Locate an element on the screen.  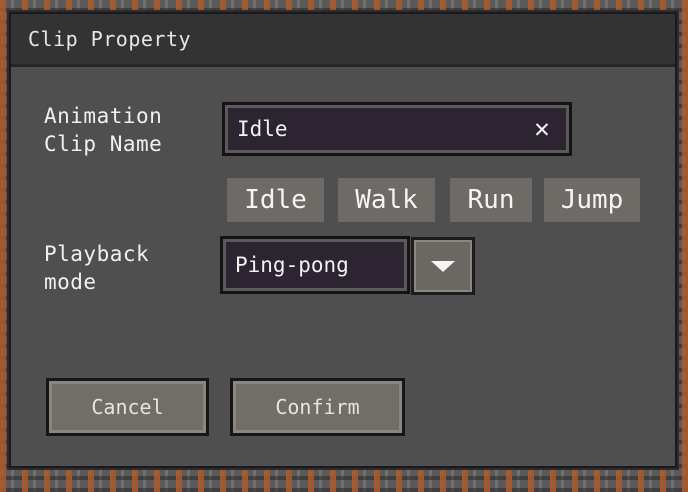
clip-name-input: Idle ✕ is located at coordinates (397, 129).